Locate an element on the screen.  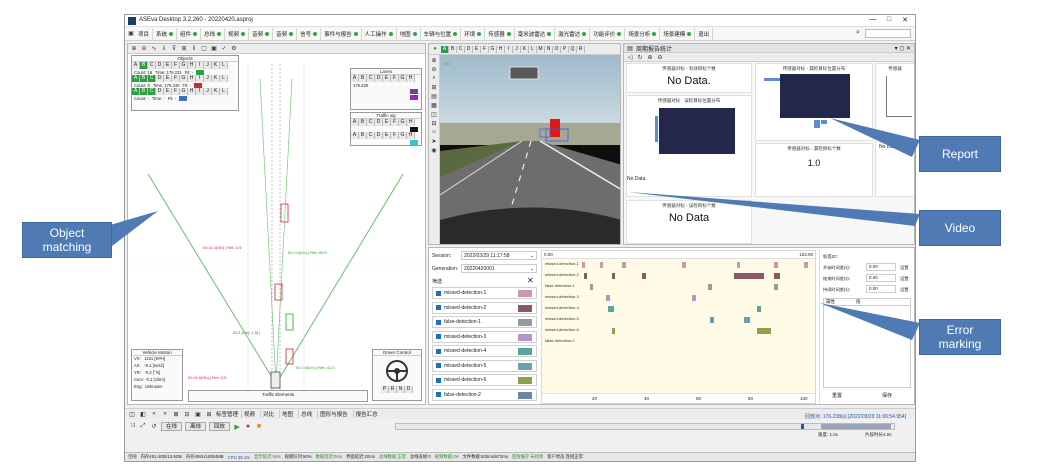
video-callout: Video is located at coordinates (960, 228).